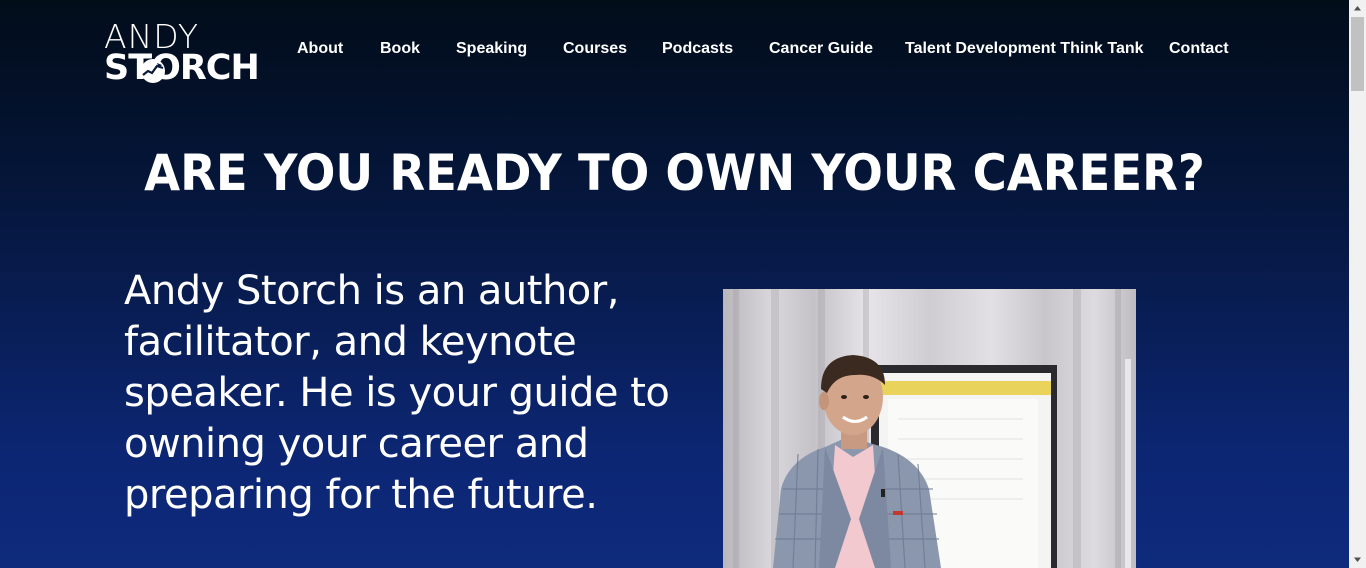 This screenshot has height=568, width=1366. Describe the element at coordinates (491, 49) in the screenshot. I see `nav-speaking: Speaking` at that location.